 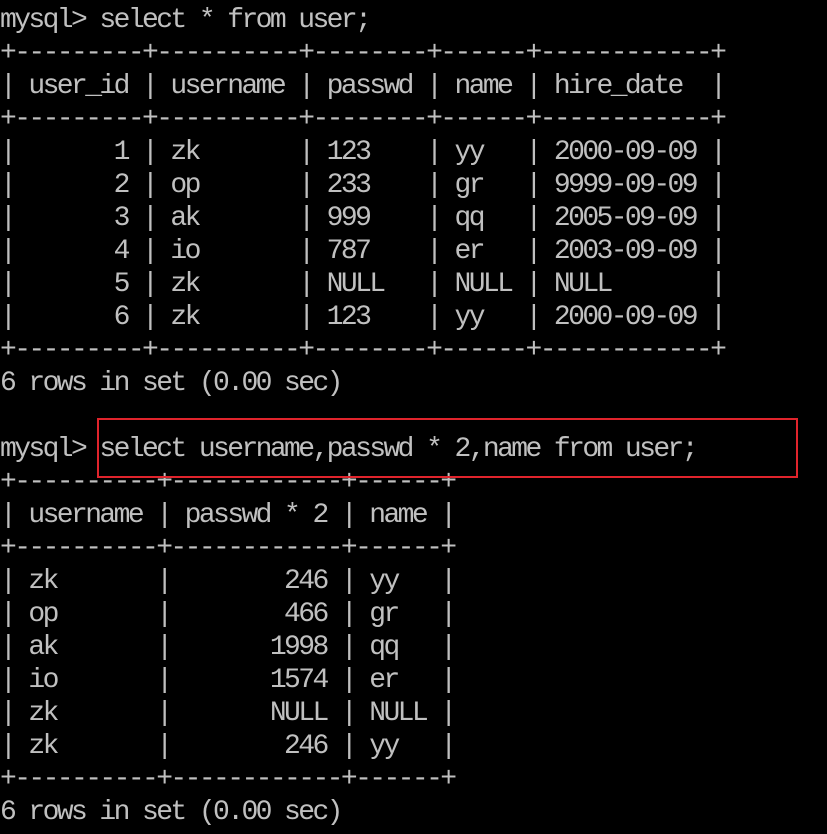 I want to click on table2-row: | op | 466 | gr |, so click(x=228, y=614).